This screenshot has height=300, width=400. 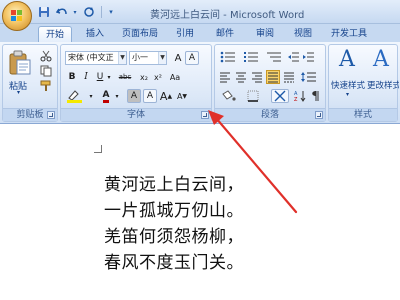 I want to click on borders-button, so click(x=254, y=96).